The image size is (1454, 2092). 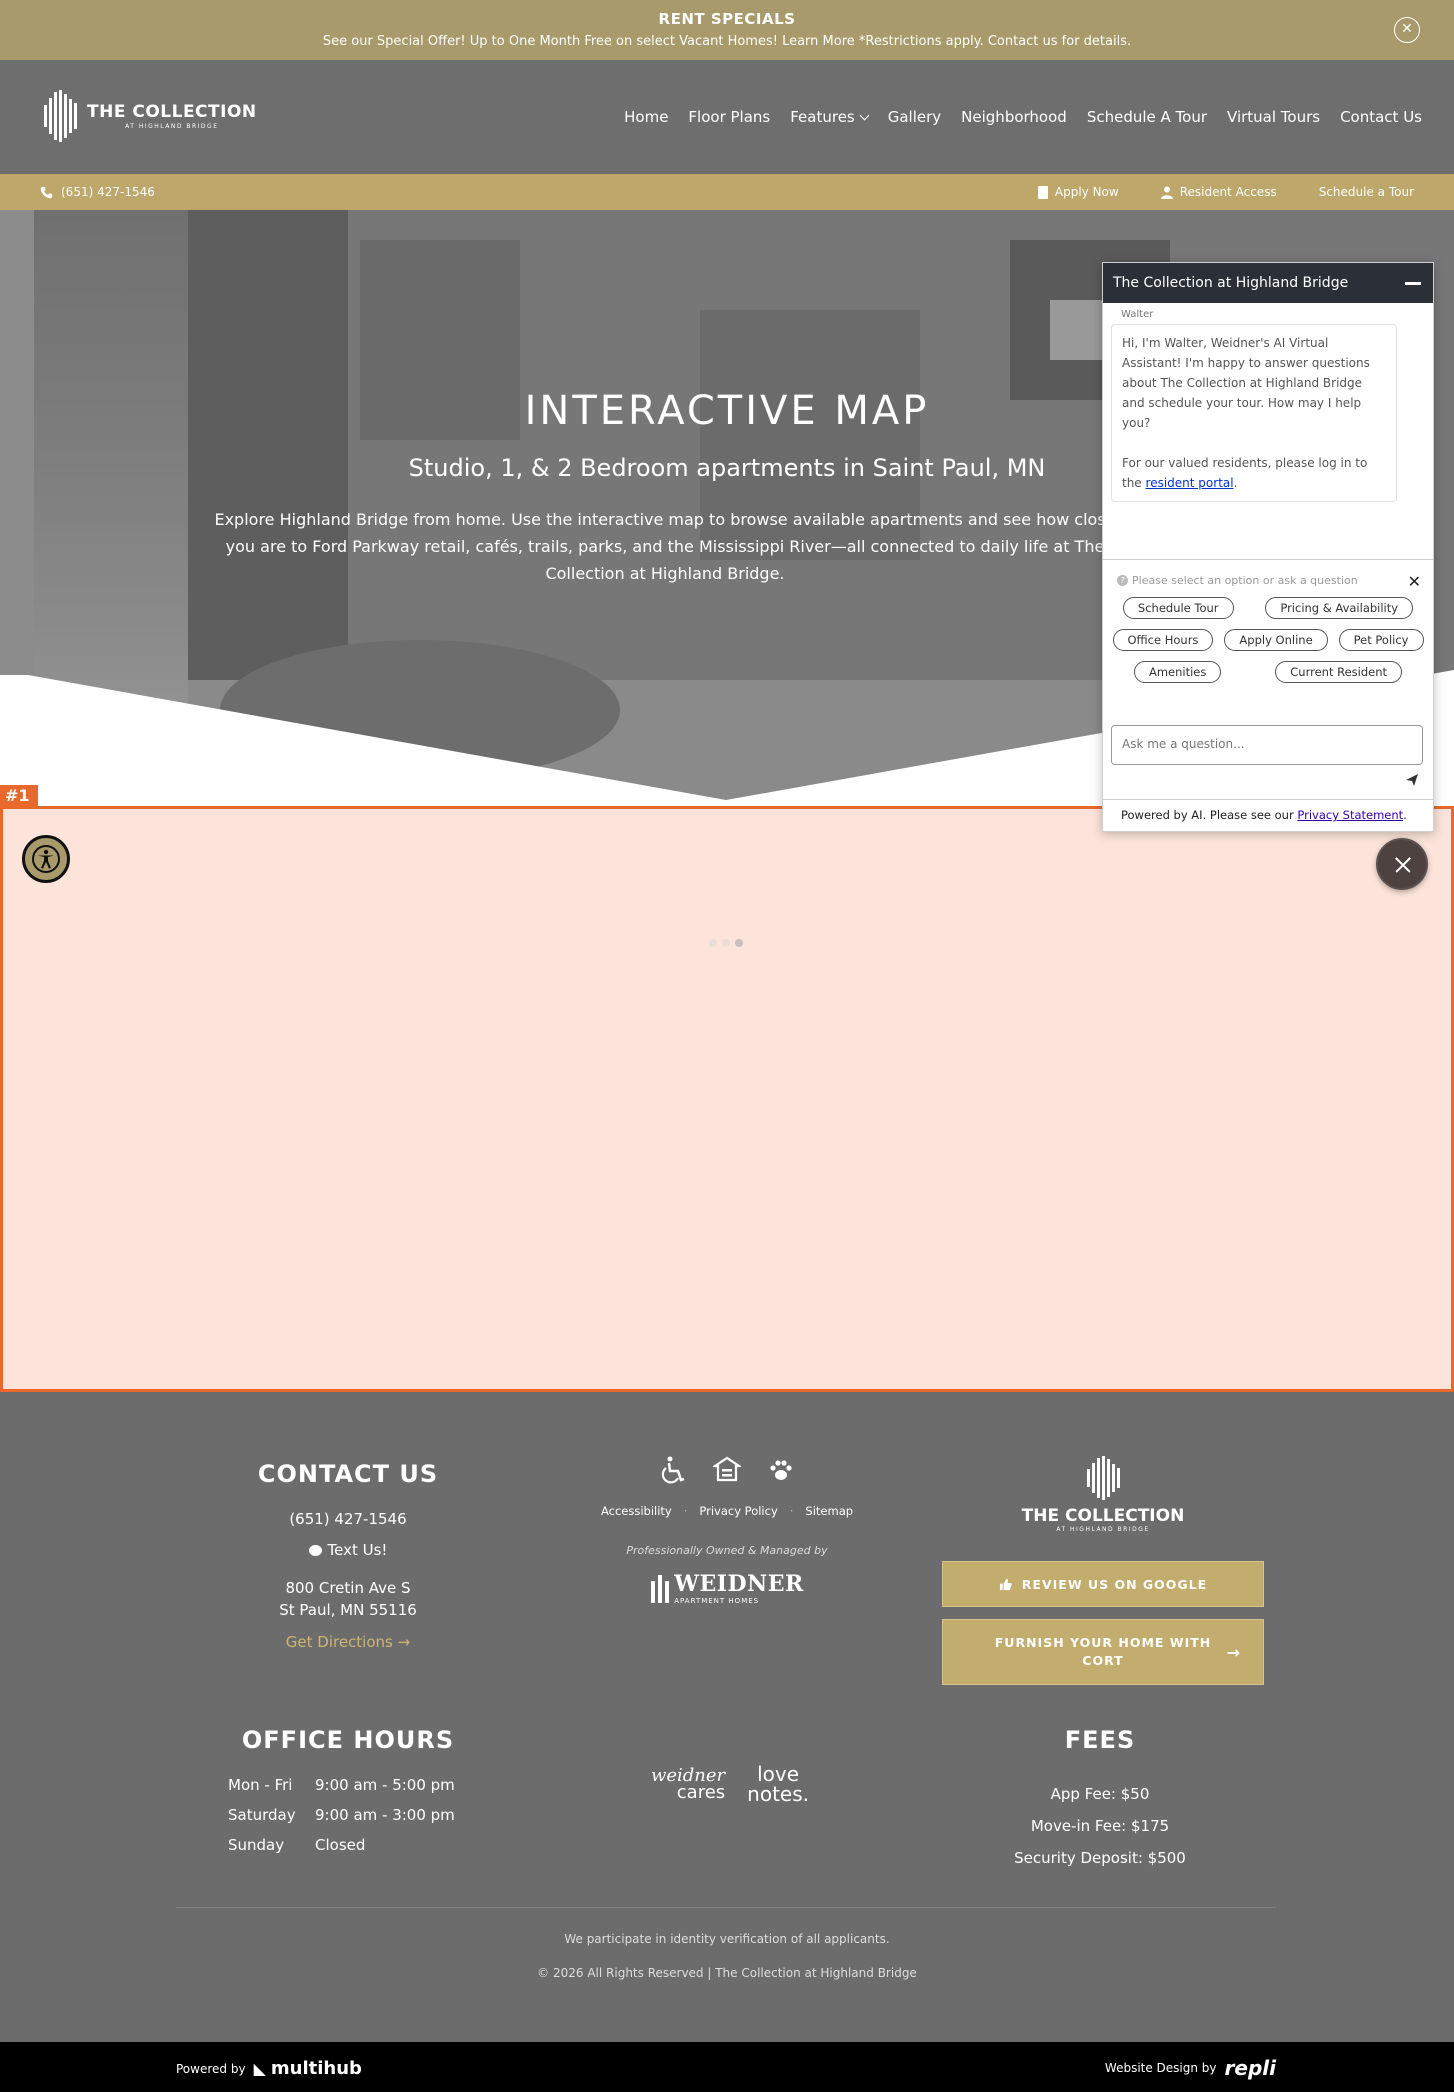 What do you see at coordinates (778, 1774) in the screenshot?
I see `love-notes-line-1: love` at bounding box center [778, 1774].